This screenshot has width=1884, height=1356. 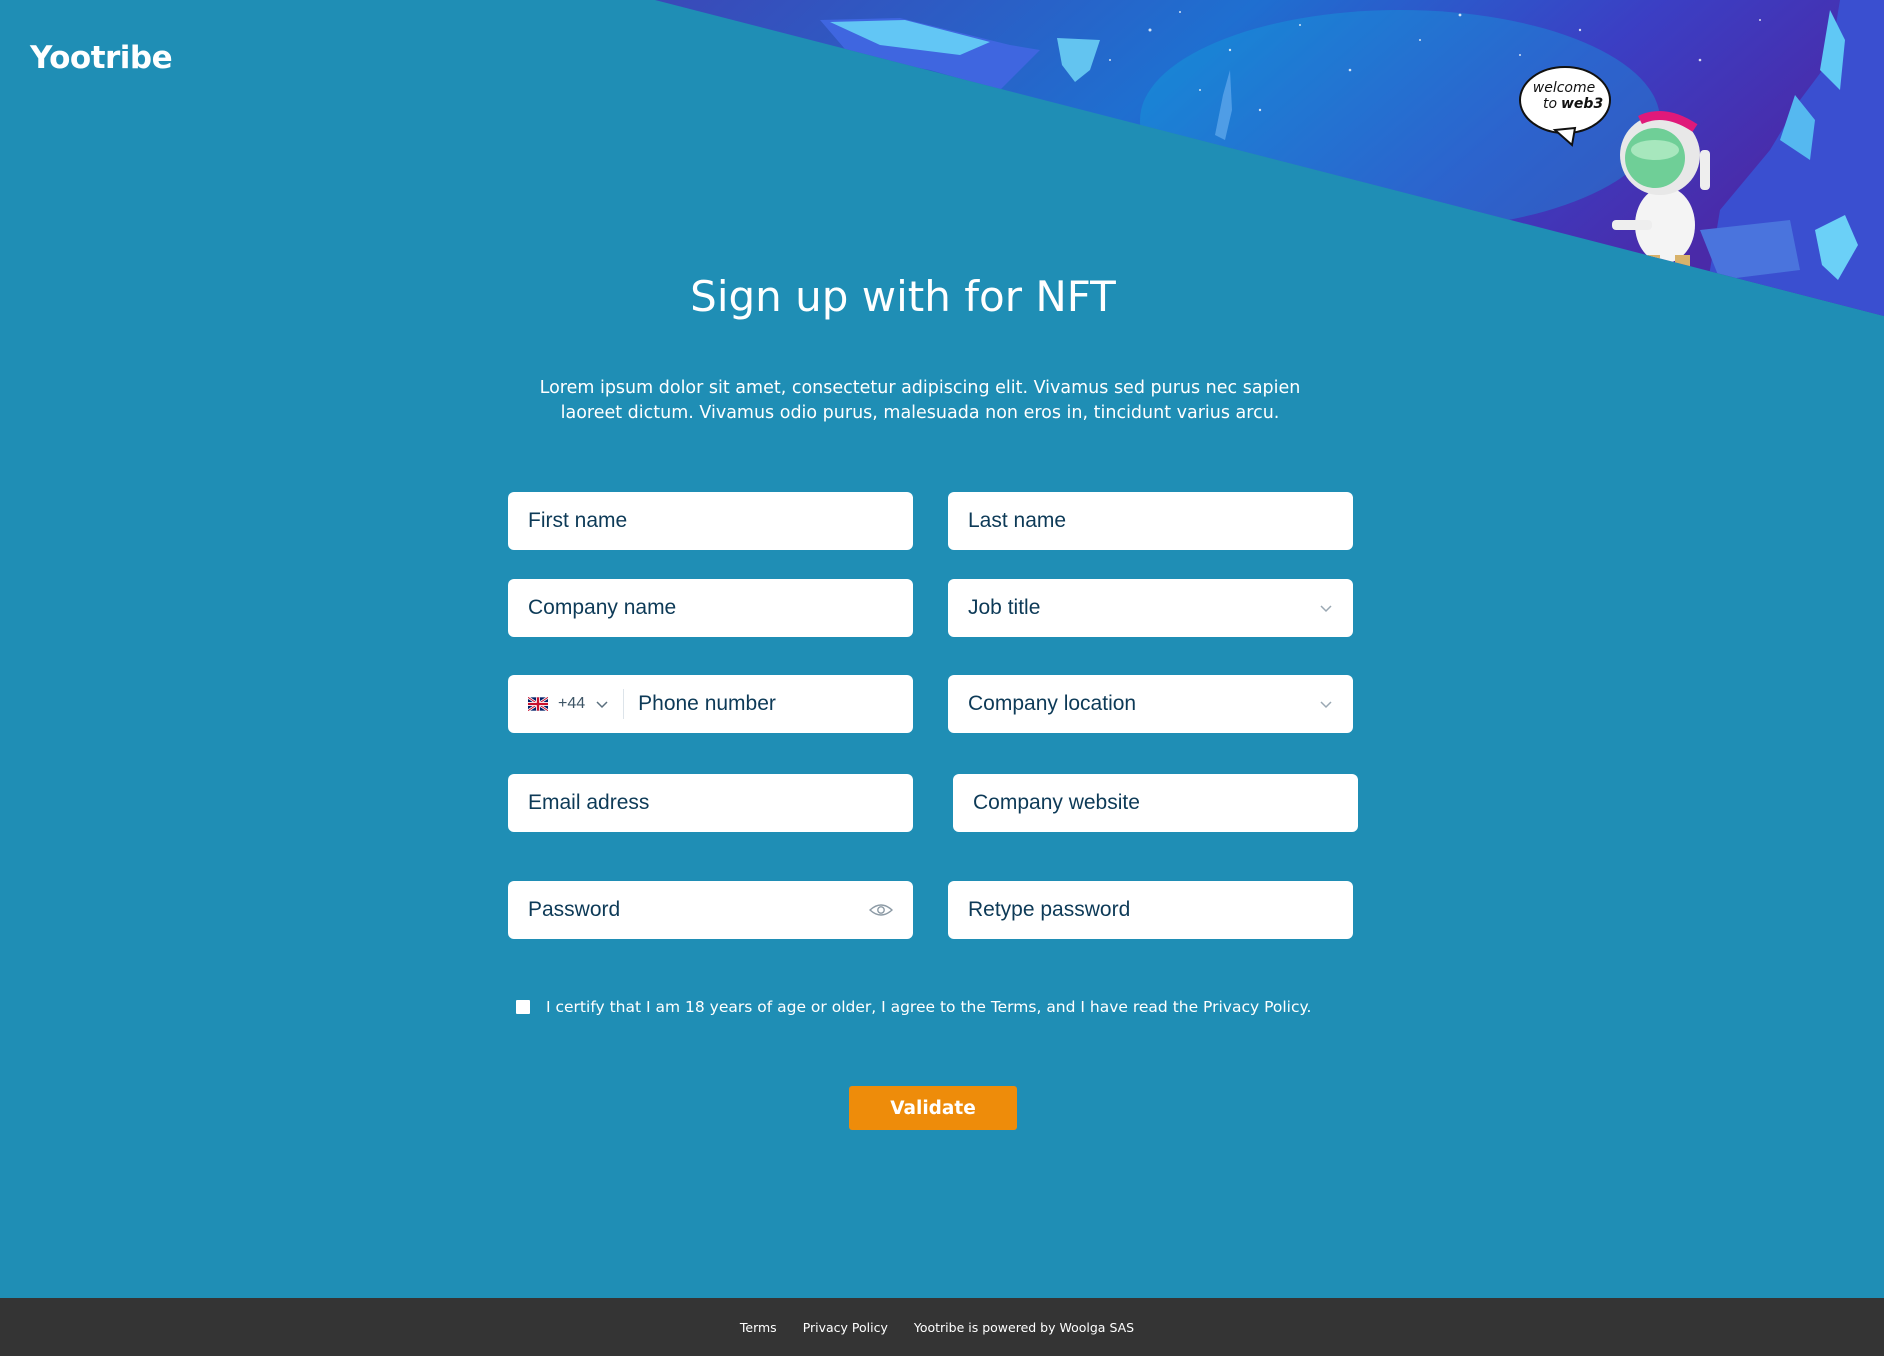 What do you see at coordinates (845, 1327) in the screenshot?
I see `footer-privacy-link: Privacy Policy` at bounding box center [845, 1327].